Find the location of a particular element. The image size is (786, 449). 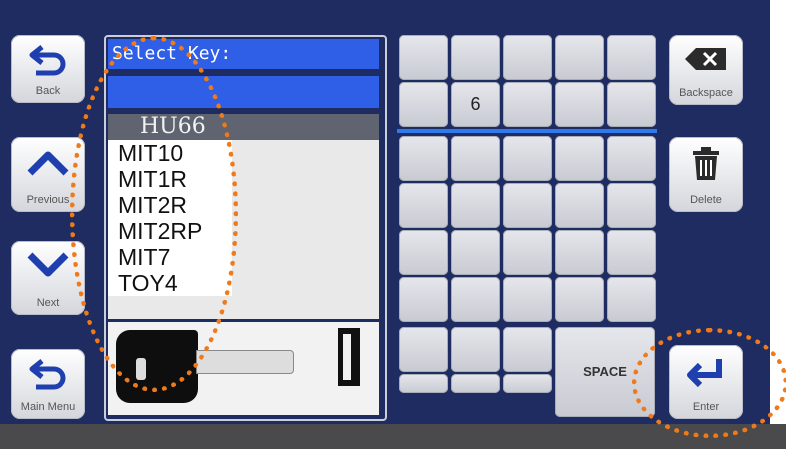

space-button: SPACE is located at coordinates (605, 372).